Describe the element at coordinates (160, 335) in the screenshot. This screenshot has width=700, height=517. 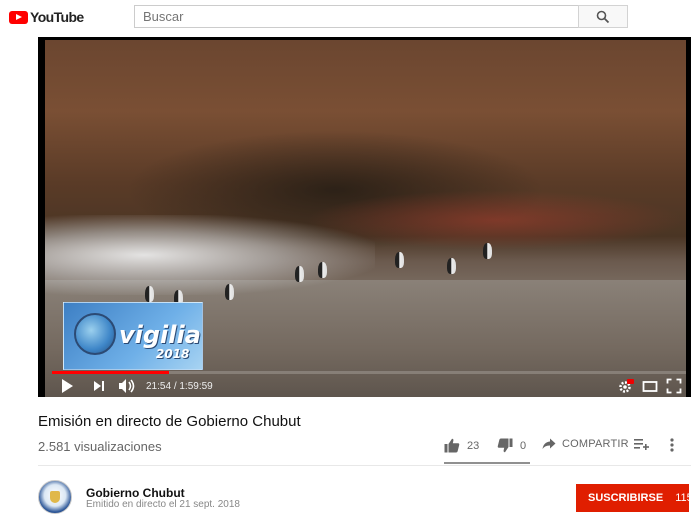
I see `watermark-word: vigilia` at that location.